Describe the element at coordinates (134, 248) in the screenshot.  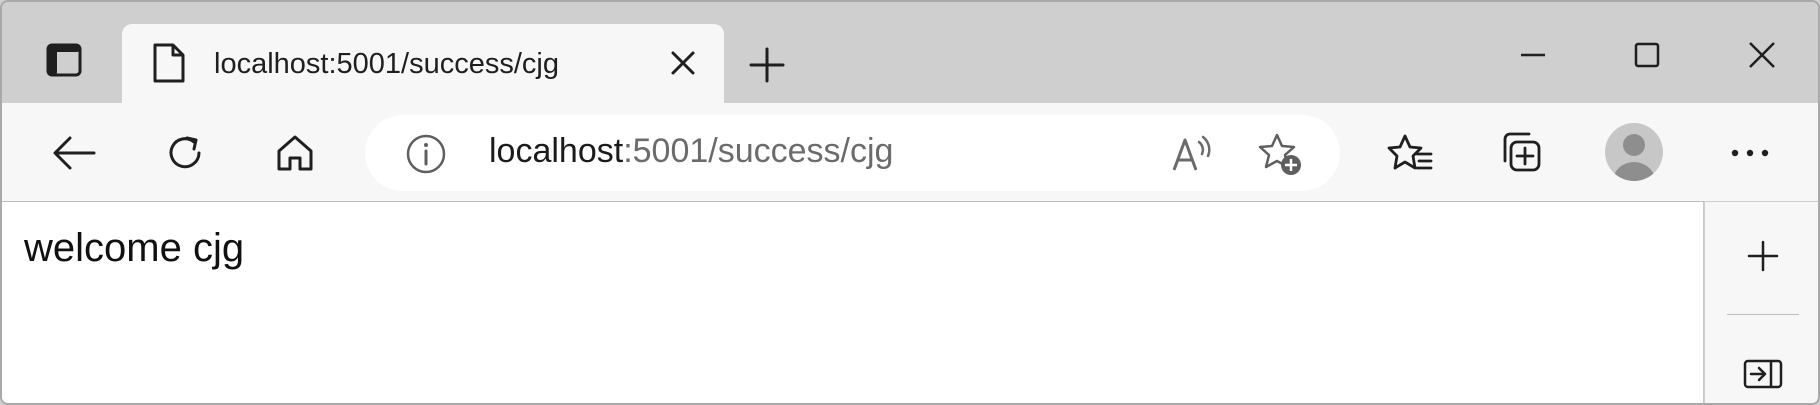
I see `page-body-text: welcome cjg` at that location.